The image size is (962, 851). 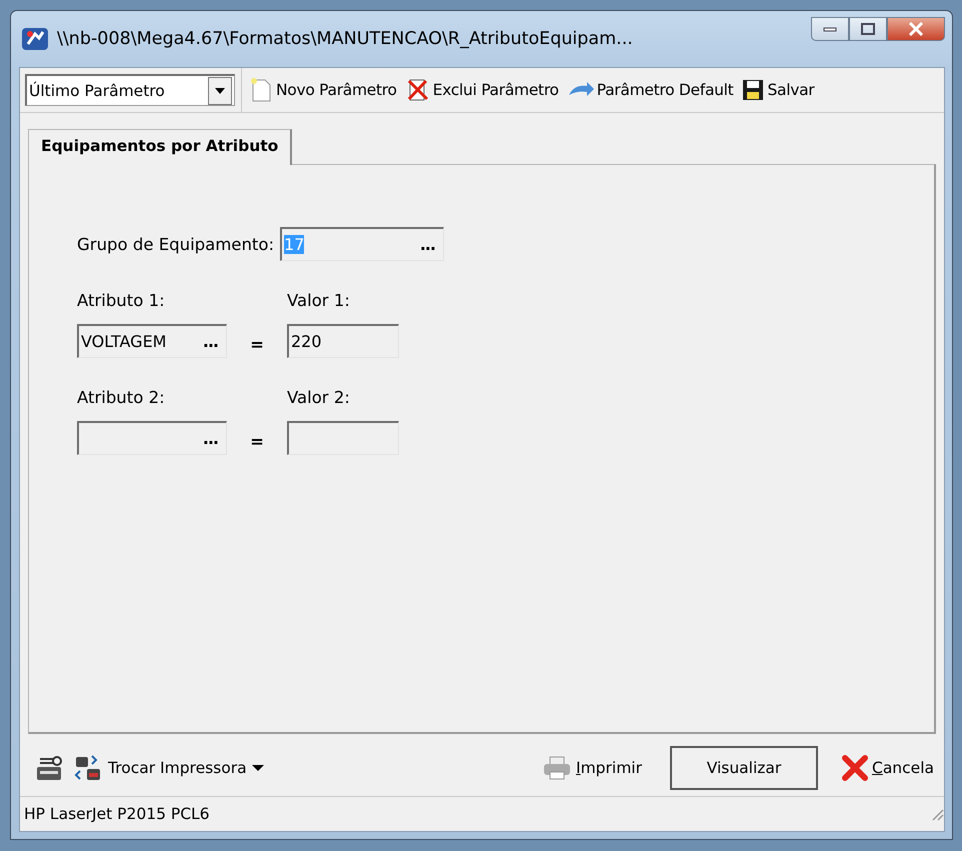 I want to click on close-icon, so click(x=916, y=29).